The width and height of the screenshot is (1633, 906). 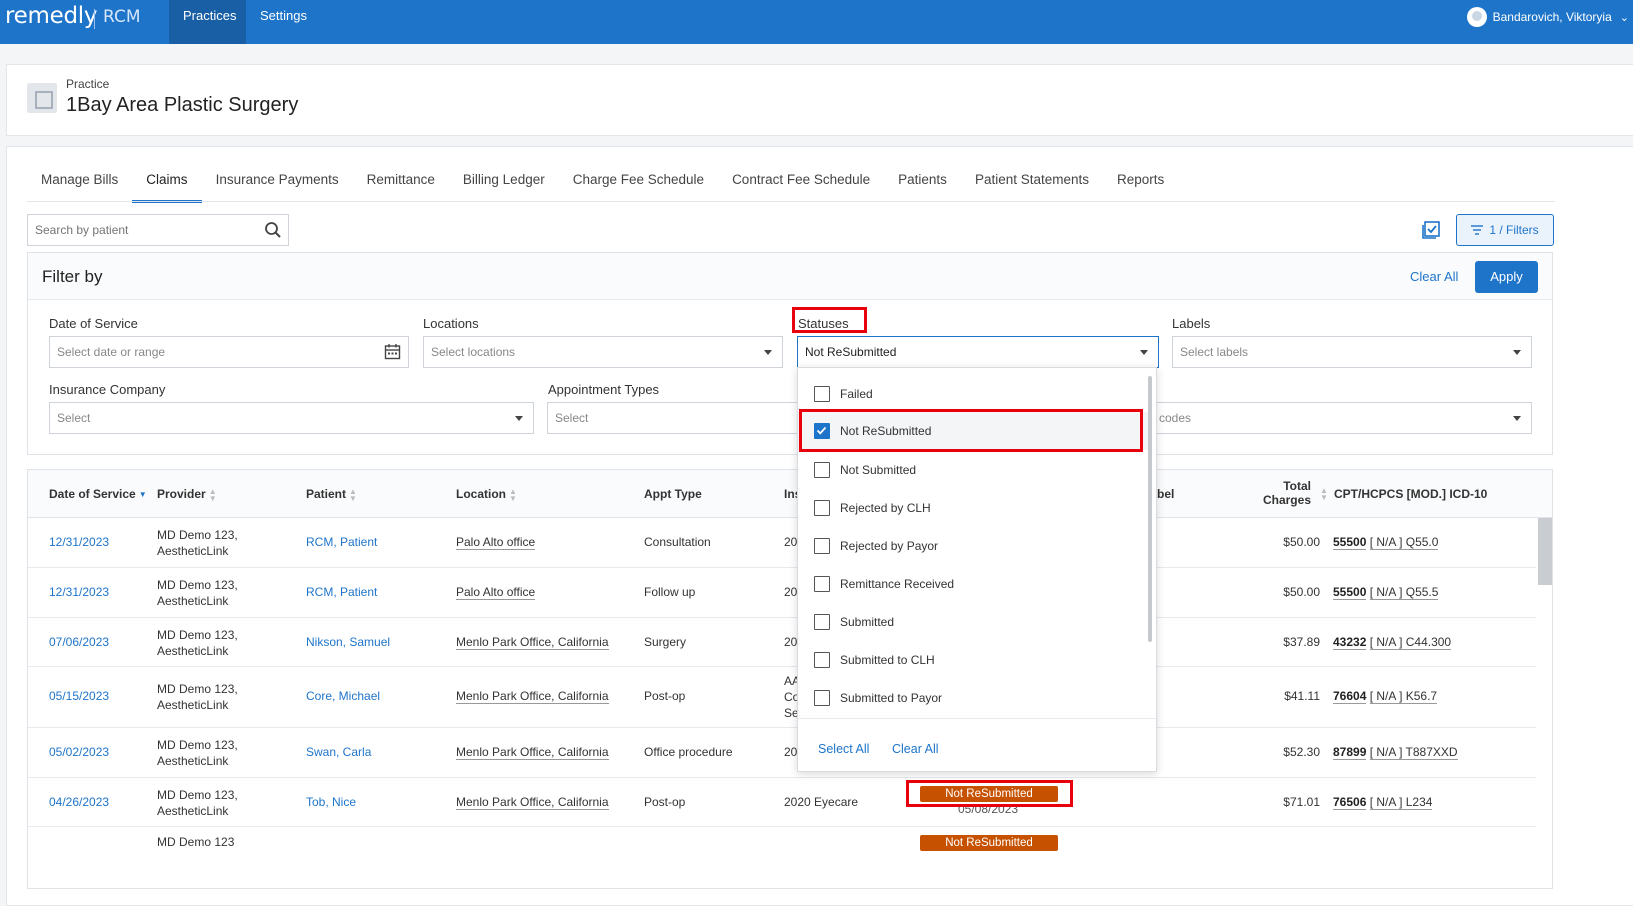 I want to click on filter-icon, so click(x=1477, y=230).